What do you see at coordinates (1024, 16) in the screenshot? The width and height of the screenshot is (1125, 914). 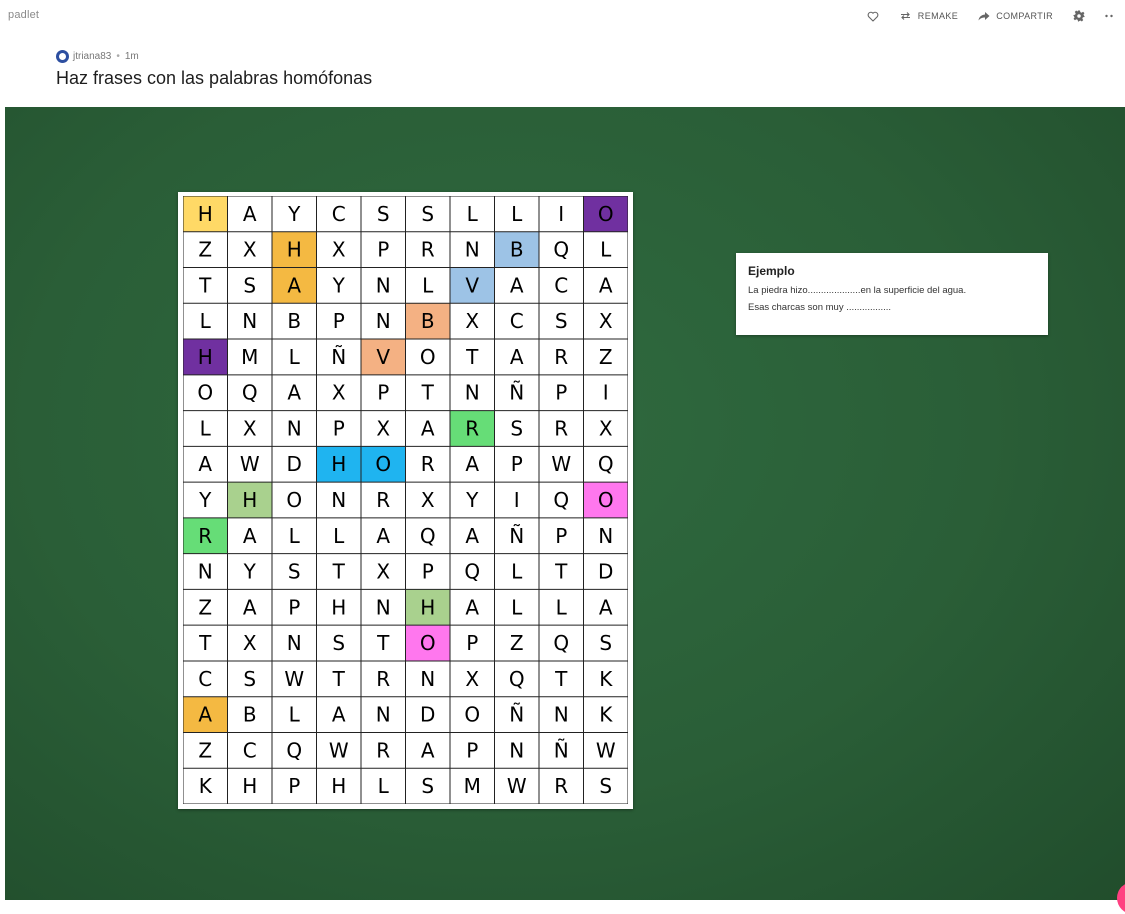 I see `share-label: COMPARTIR` at bounding box center [1024, 16].